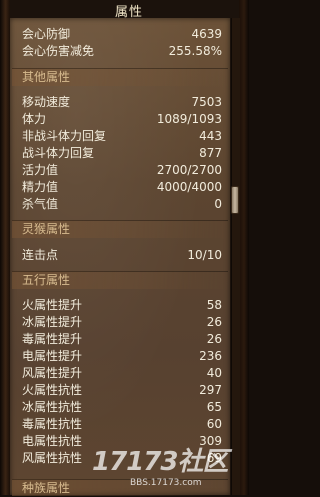  What do you see at coordinates (52, 424) in the screenshot?
I see `stat-label: 毒属性抗性` at bounding box center [52, 424].